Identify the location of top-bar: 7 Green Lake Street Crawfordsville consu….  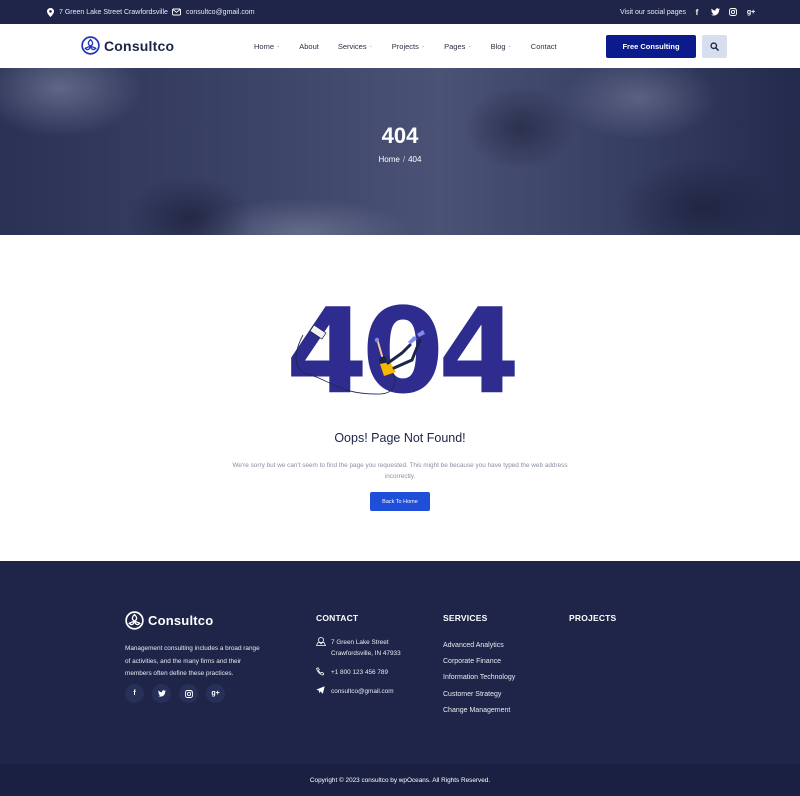
(400, 12).